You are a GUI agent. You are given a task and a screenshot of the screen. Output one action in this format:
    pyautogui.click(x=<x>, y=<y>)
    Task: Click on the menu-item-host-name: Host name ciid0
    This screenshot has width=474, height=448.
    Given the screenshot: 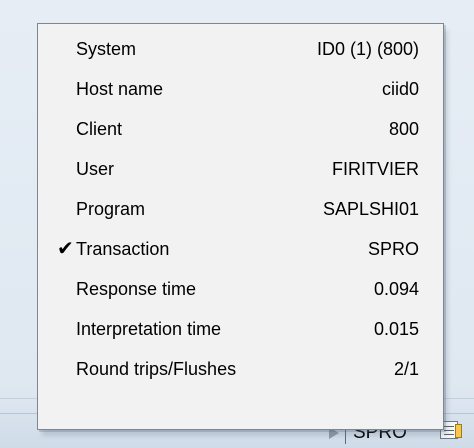 What is the action you would take?
    pyautogui.click(x=240, y=89)
    